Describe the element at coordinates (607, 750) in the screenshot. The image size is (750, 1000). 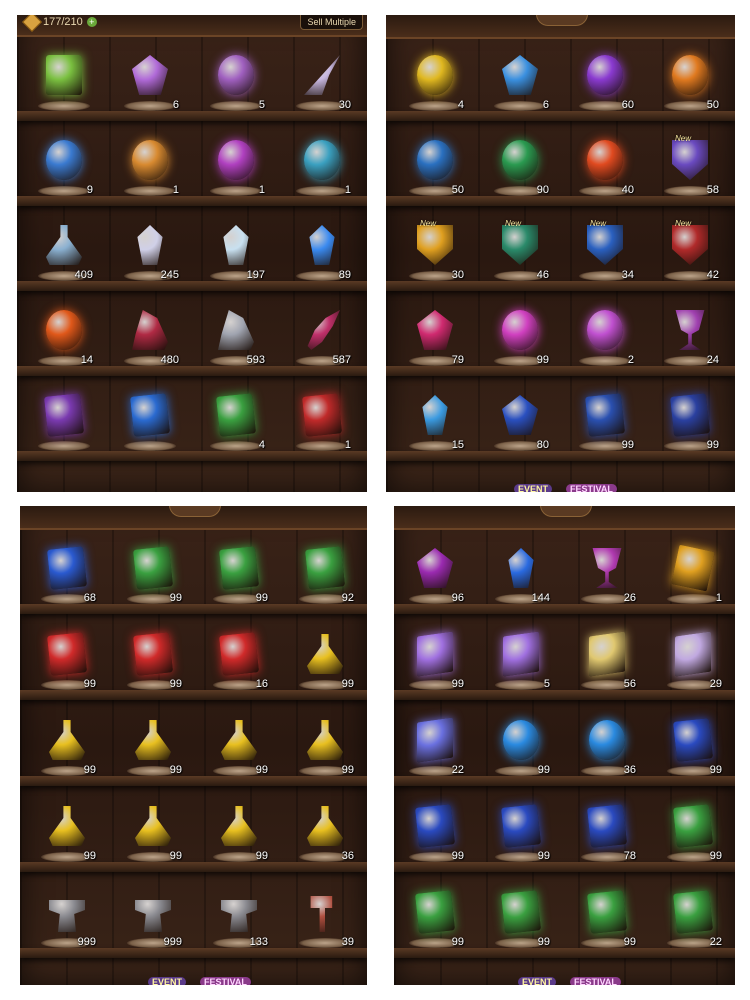
I see `inventory-slot: 36` at that location.